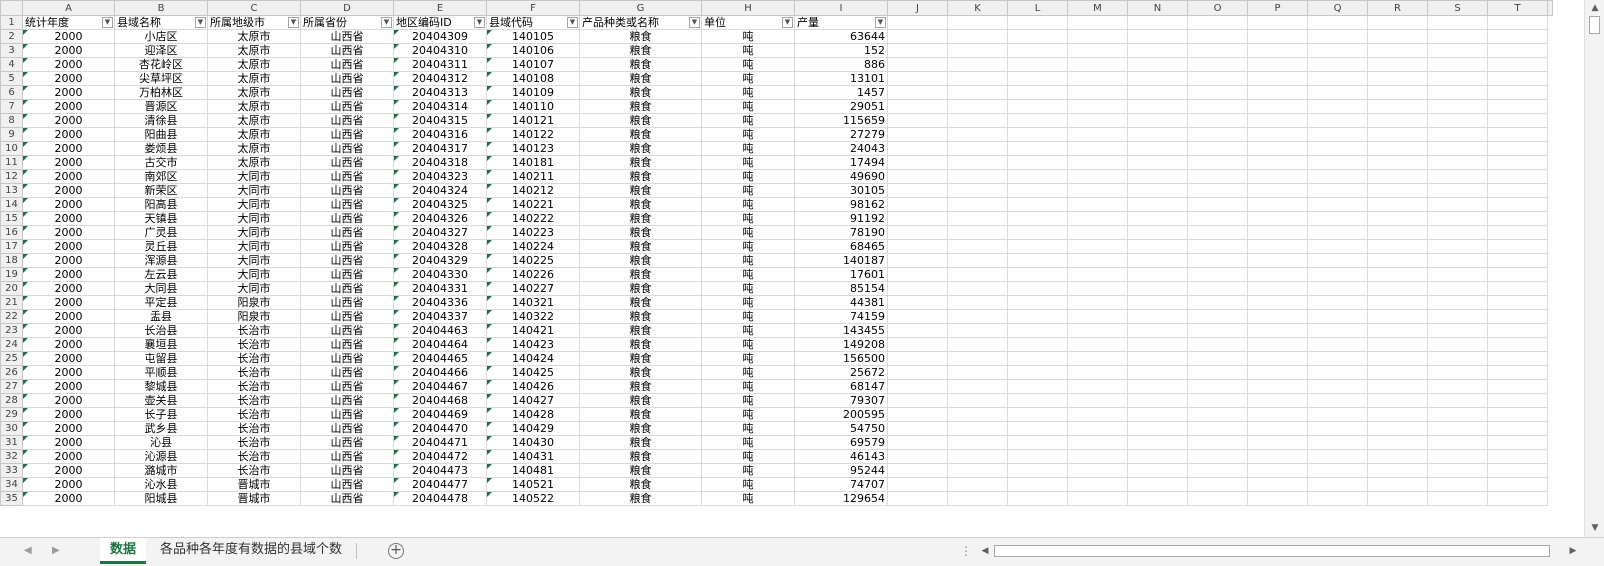  What do you see at coordinates (161, 22) in the screenshot?
I see `column-title-cell: 县域名称 ▼` at bounding box center [161, 22].